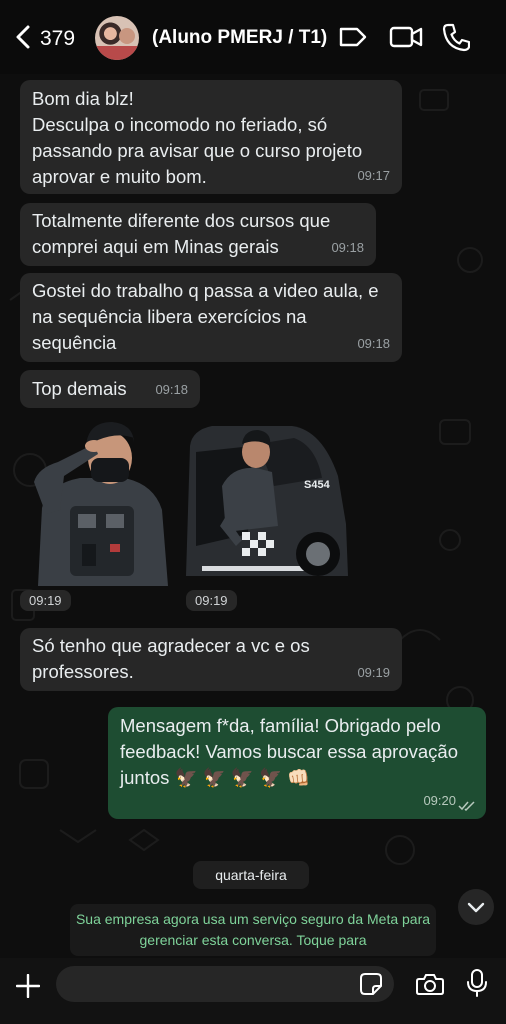 This screenshot has width=506, height=1024. What do you see at coordinates (225, 984) in the screenshot?
I see `message-input` at bounding box center [225, 984].